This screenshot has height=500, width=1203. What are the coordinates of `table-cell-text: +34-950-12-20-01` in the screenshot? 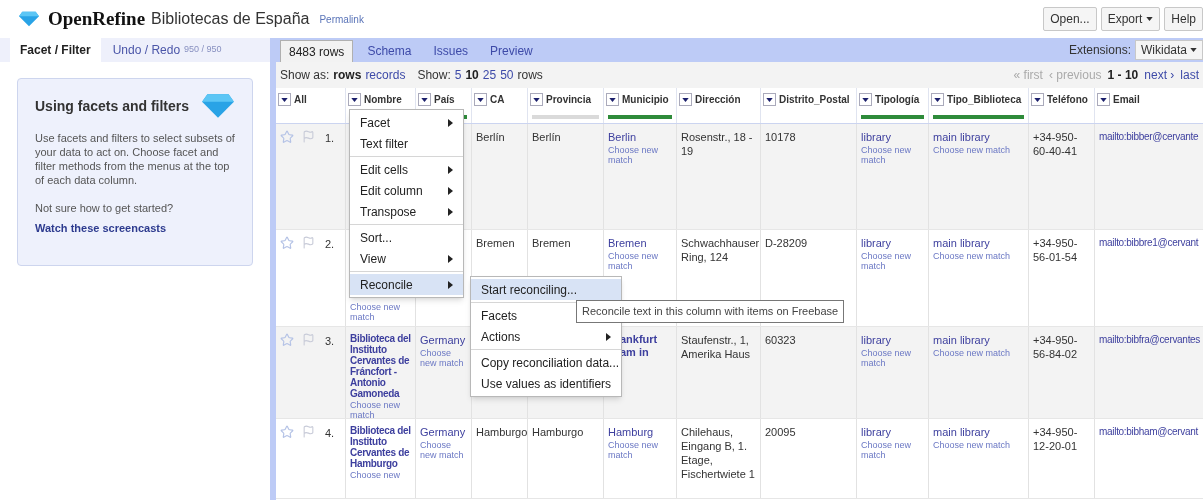 It's located at (1056, 439).